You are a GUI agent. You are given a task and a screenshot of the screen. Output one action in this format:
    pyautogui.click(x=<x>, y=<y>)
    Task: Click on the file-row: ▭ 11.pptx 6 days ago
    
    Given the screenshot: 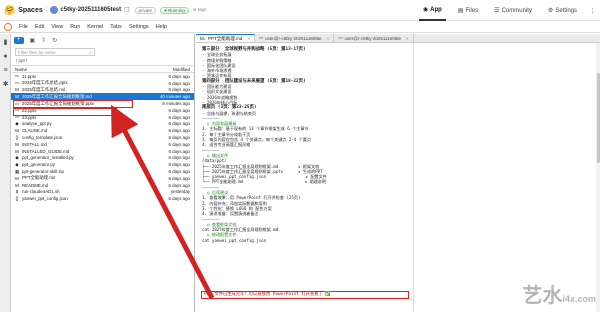 What is the action you would take?
    pyautogui.click(x=102, y=76)
    